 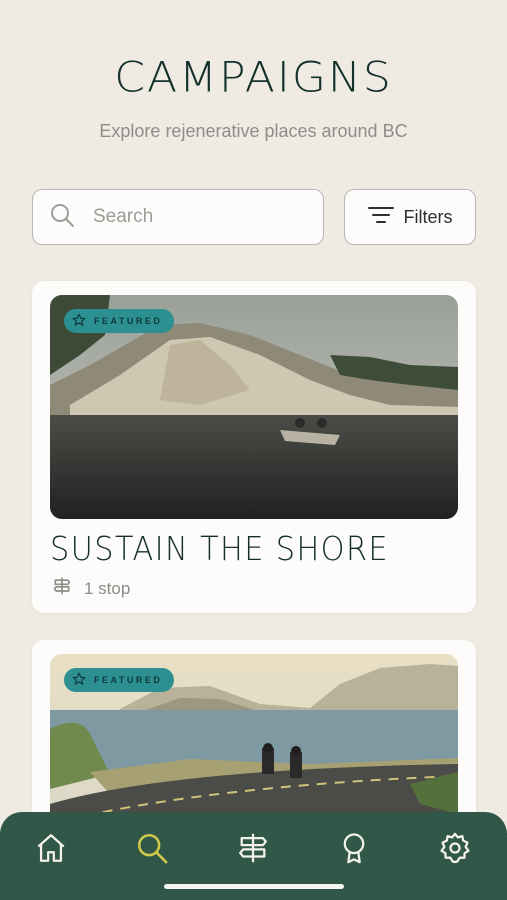 I want to click on campaign-stops: 1 stop, so click(x=91, y=588).